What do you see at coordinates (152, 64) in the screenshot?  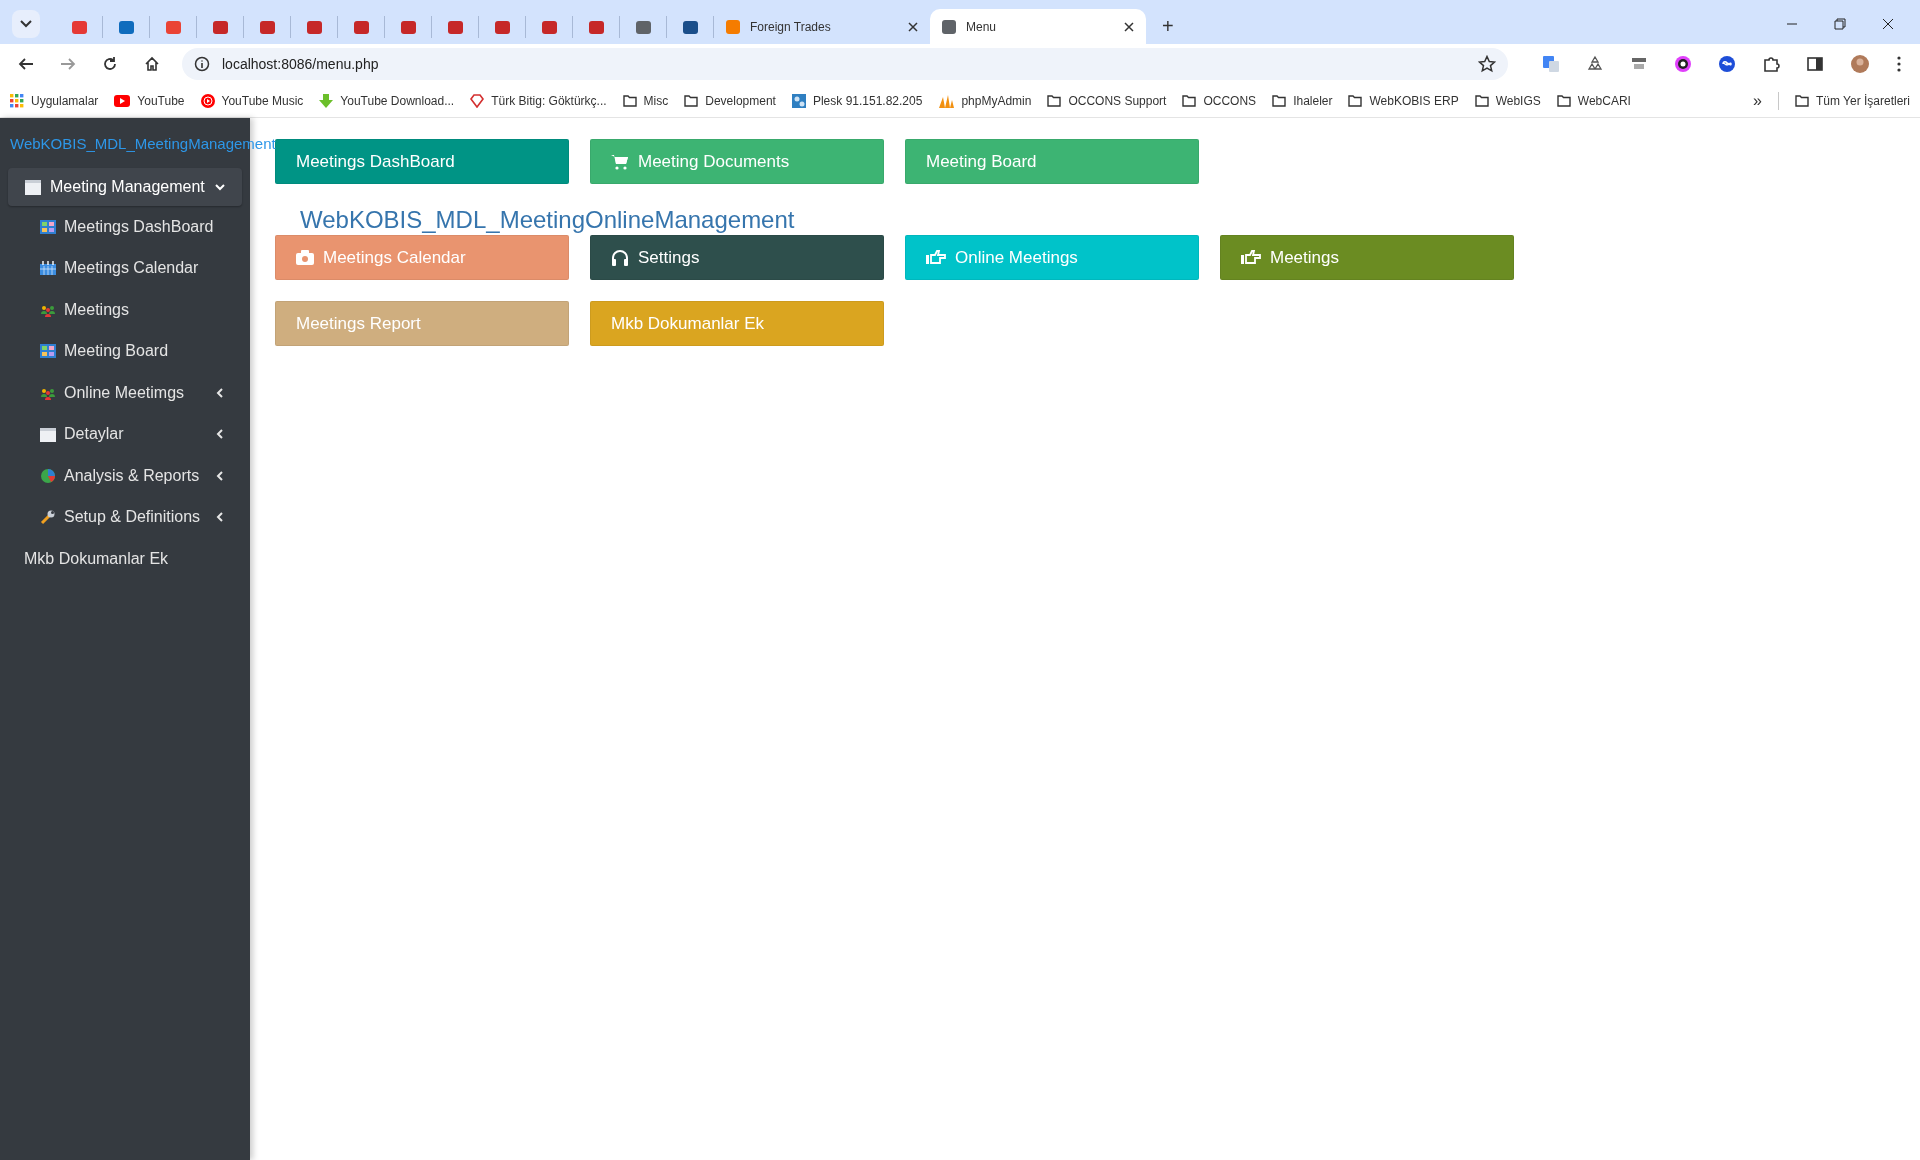 I see `home-icon` at bounding box center [152, 64].